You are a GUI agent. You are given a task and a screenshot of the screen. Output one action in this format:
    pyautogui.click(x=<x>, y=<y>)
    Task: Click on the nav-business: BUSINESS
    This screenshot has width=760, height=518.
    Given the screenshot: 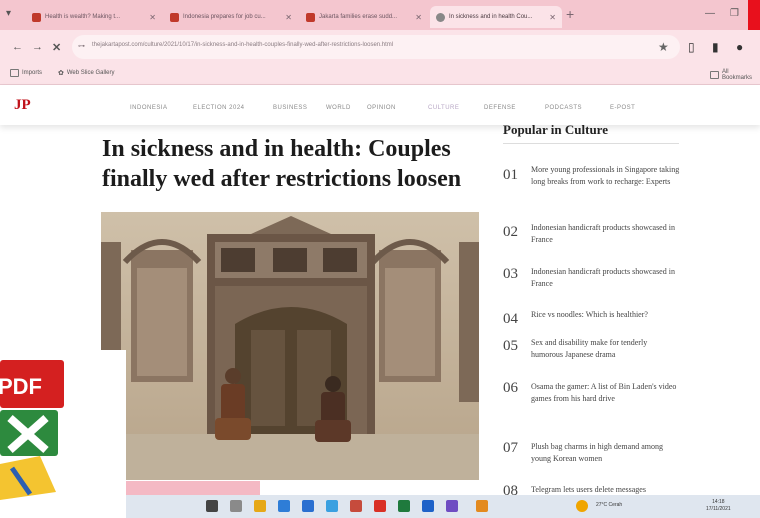 What is the action you would take?
    pyautogui.click(x=290, y=108)
    